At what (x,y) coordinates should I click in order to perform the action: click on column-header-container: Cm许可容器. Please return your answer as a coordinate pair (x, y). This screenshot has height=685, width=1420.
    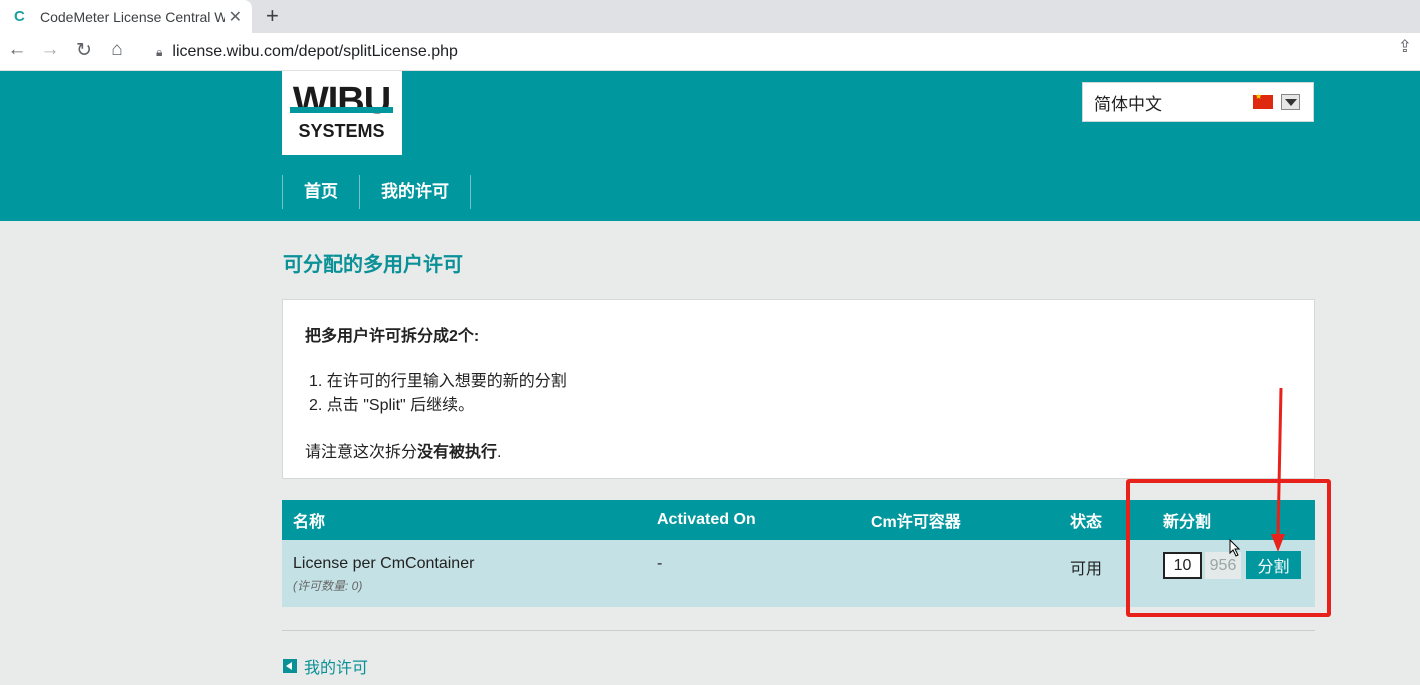
    Looking at the image, I should click on (916, 522).